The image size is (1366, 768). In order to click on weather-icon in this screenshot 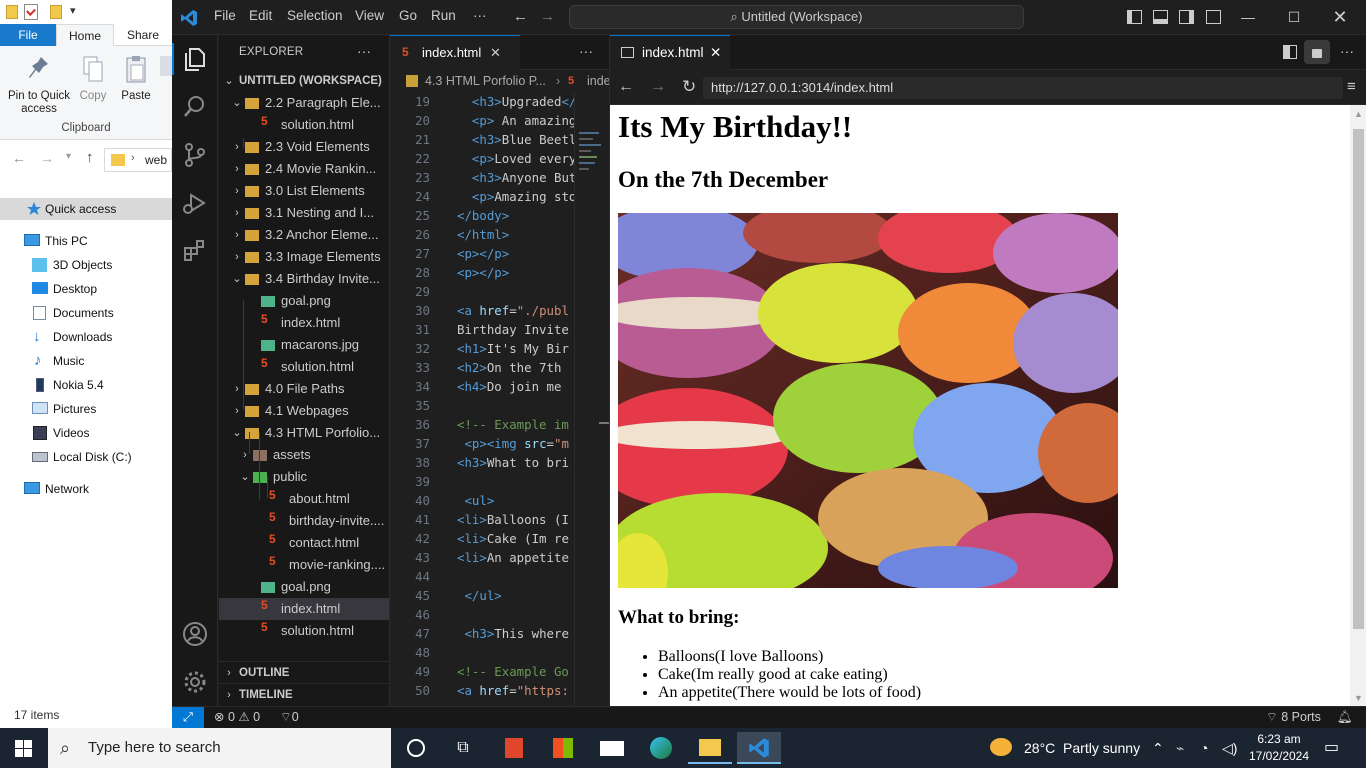, I will do `click(1001, 747)`.